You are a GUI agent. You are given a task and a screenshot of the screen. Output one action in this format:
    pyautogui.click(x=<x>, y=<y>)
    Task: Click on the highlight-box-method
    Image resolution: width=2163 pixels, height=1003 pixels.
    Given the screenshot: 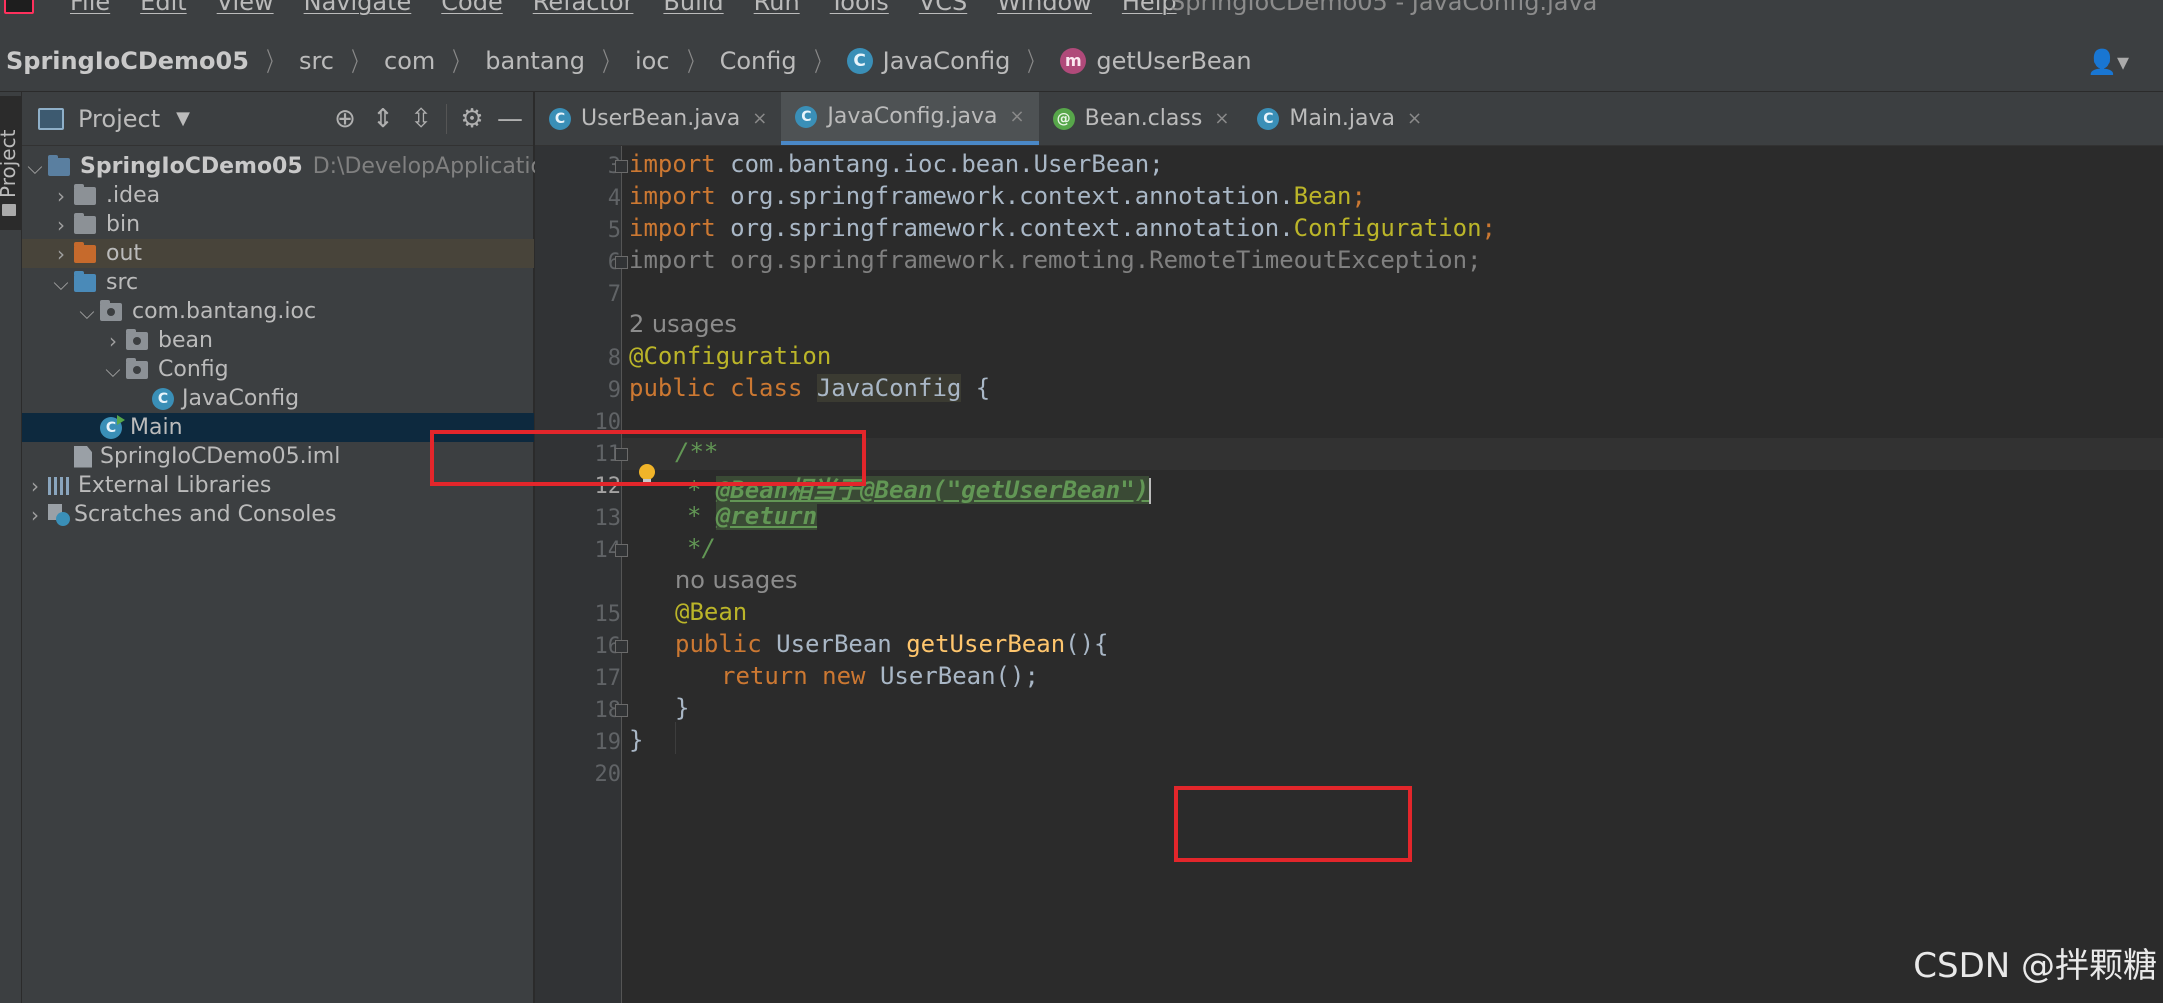 What is the action you would take?
    pyautogui.click(x=1293, y=824)
    